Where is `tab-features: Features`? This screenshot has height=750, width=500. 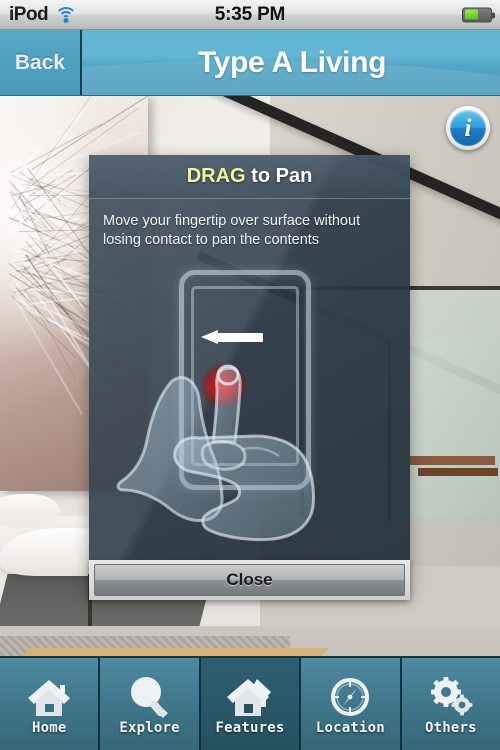 tab-features: Features is located at coordinates (251, 704).